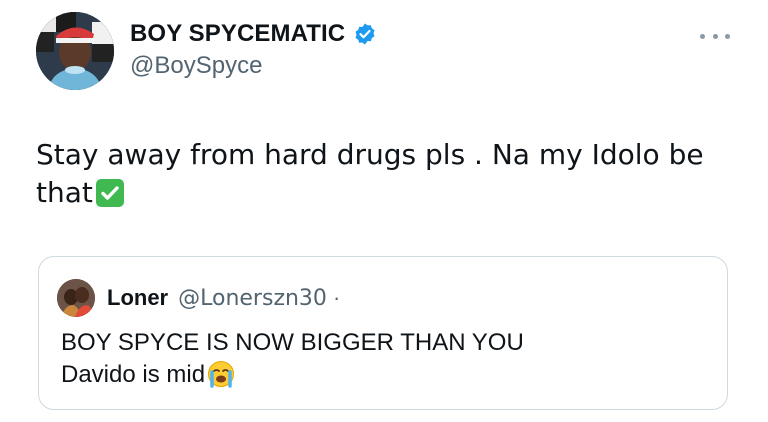  I want to click on tweet-text-line2: that, so click(381, 193).